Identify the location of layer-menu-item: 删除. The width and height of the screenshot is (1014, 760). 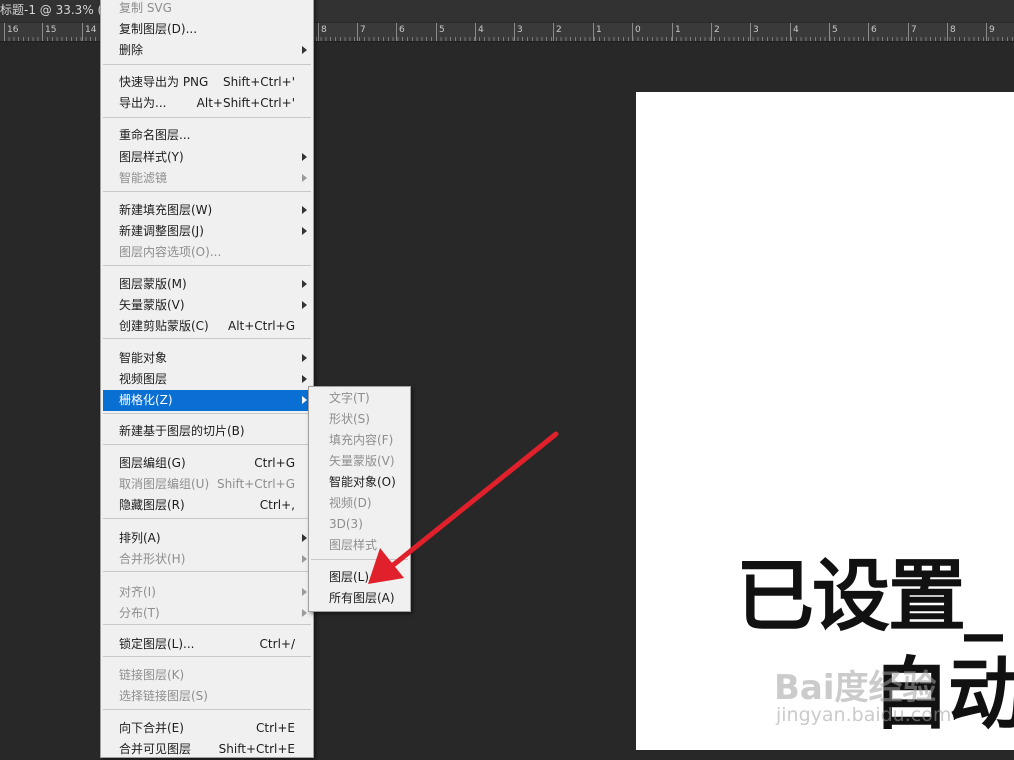
(207, 50).